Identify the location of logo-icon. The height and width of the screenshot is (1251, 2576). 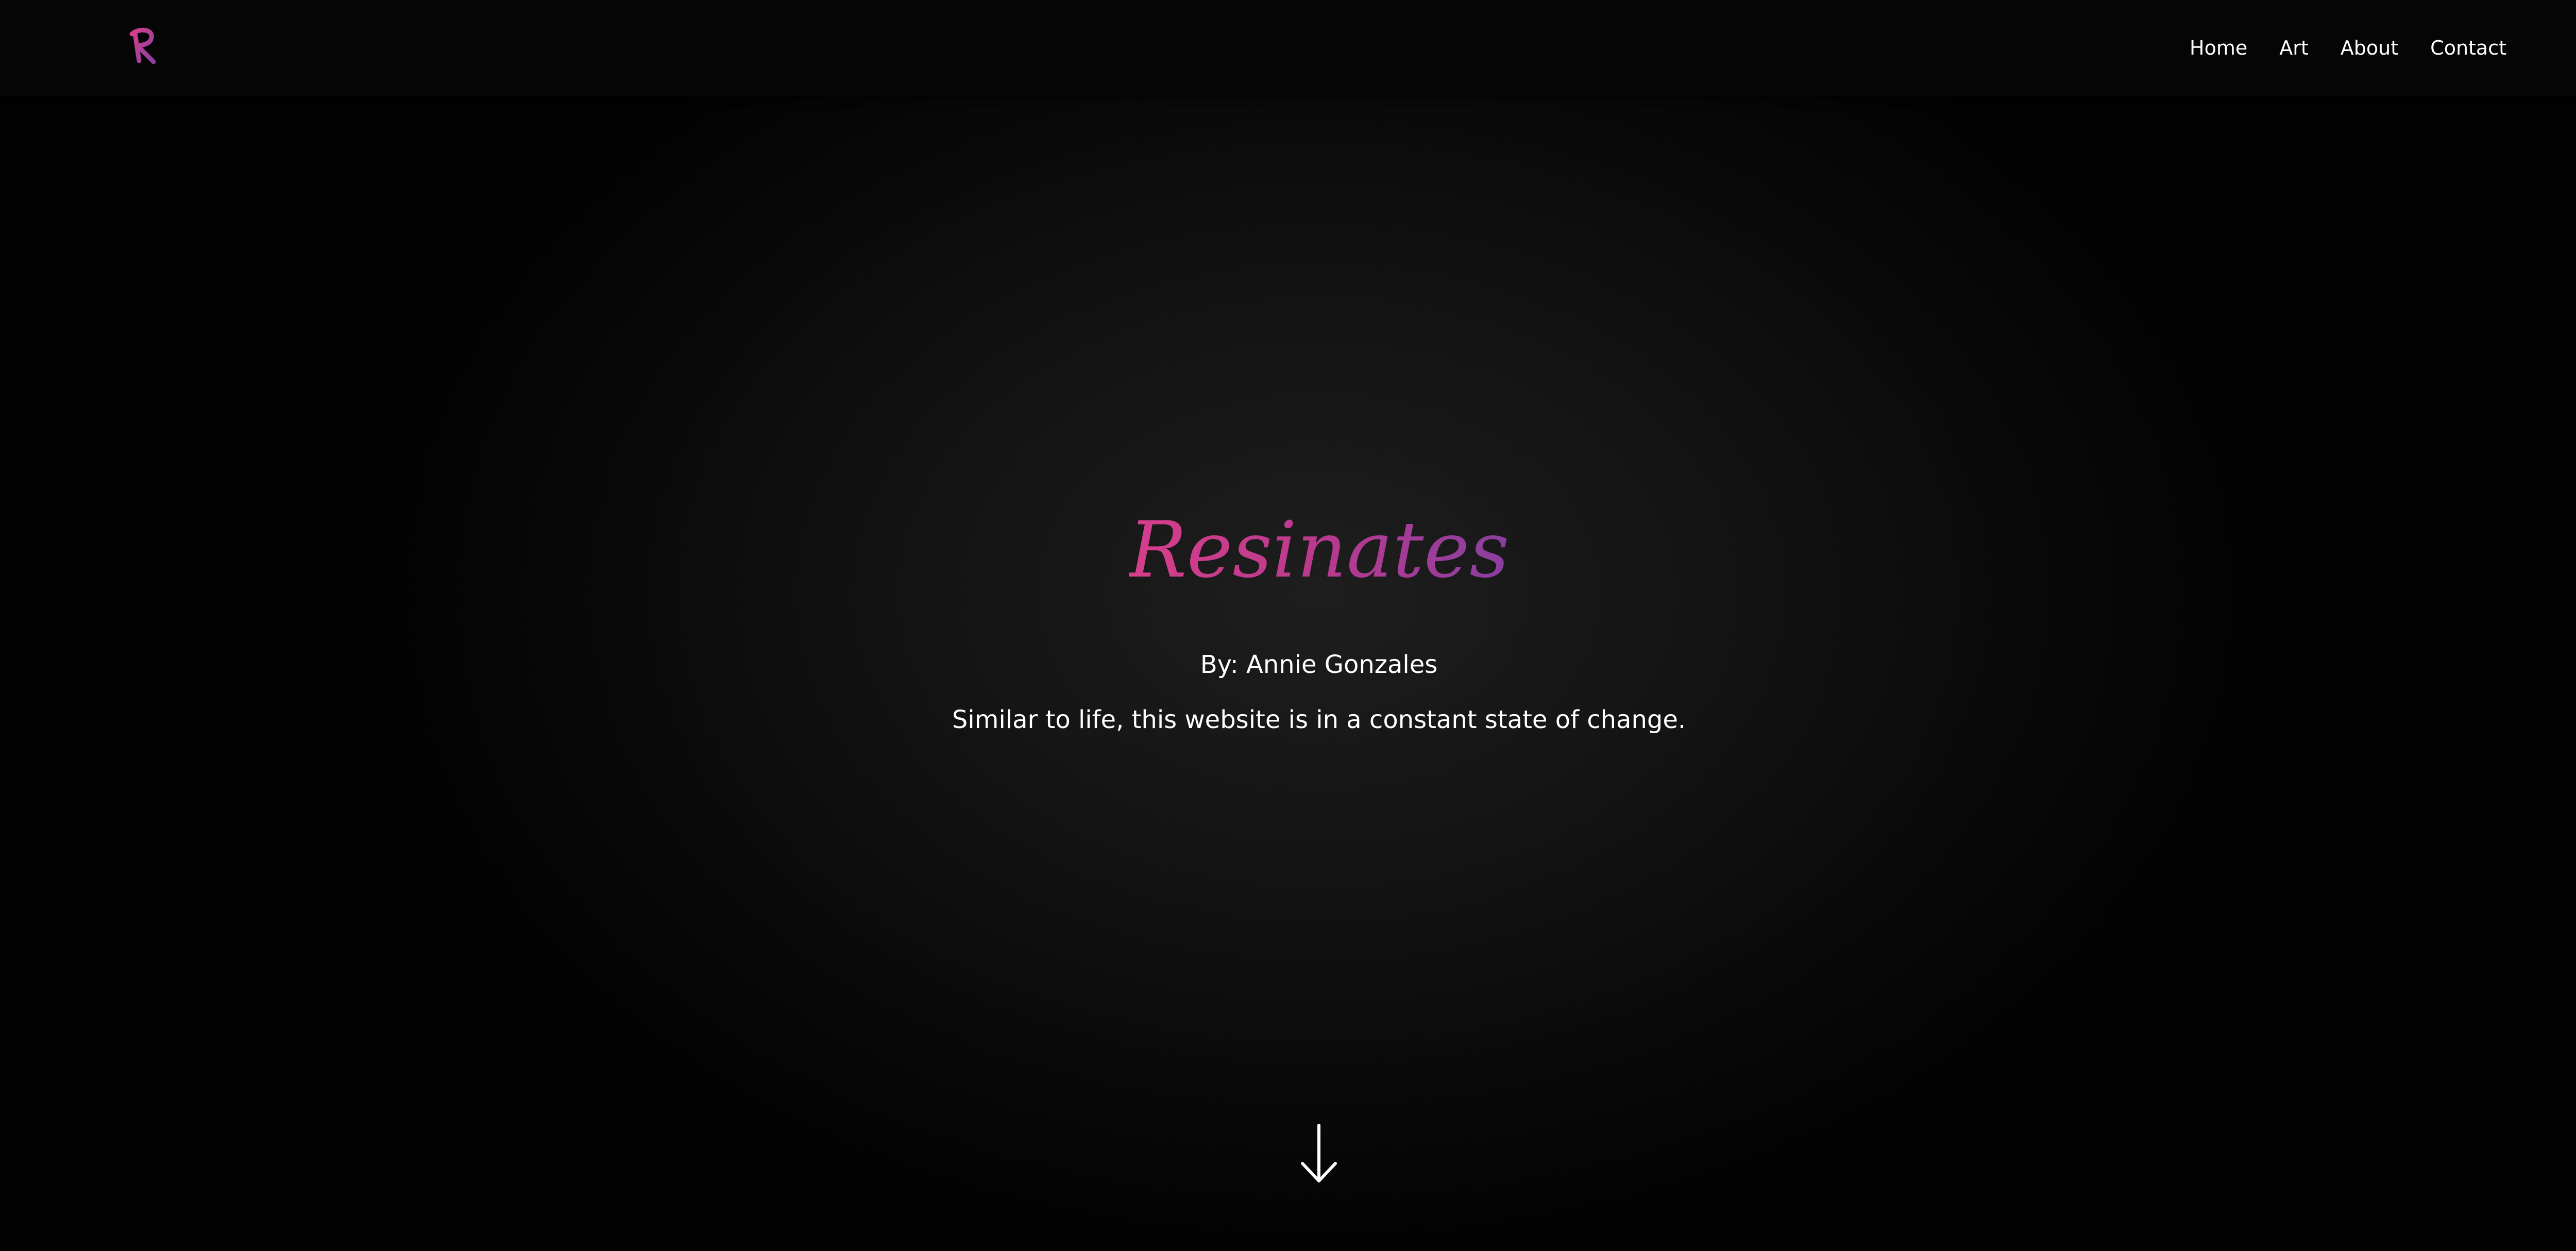
(144, 45).